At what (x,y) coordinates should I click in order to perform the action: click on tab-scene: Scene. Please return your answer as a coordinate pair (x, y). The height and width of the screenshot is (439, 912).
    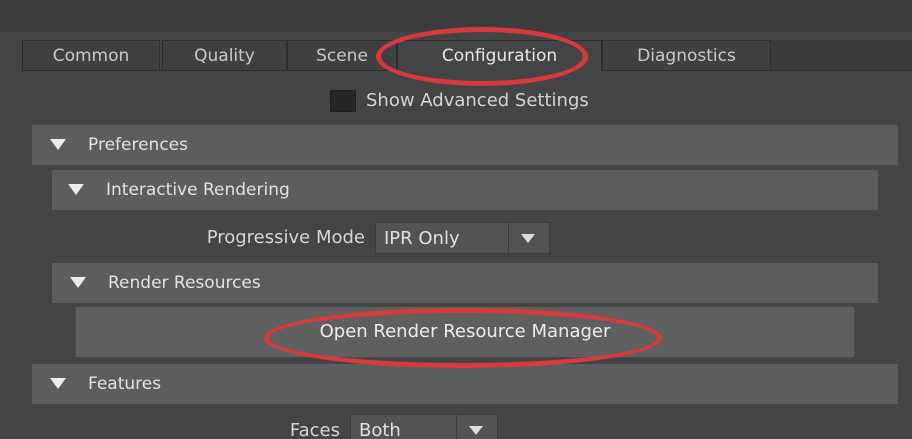
    Looking at the image, I should click on (342, 55).